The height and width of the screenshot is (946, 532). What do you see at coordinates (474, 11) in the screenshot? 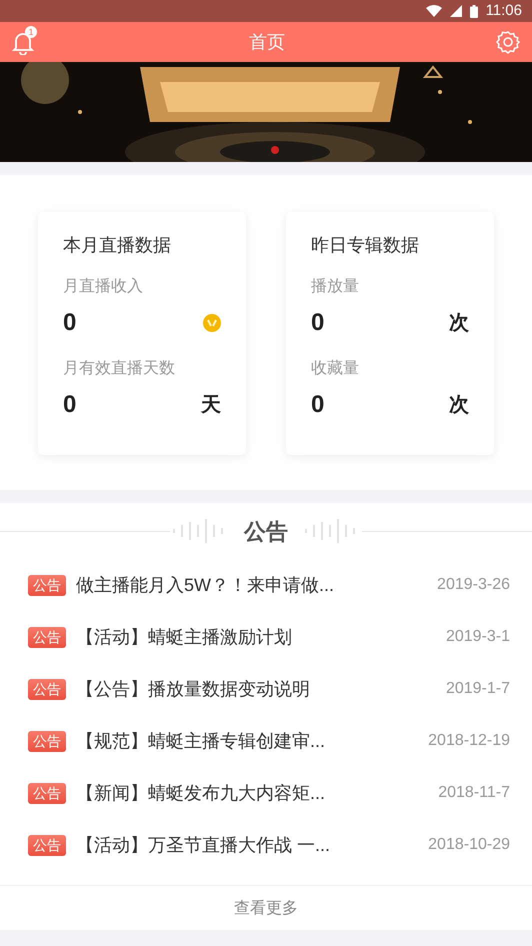
I see `battery-icon` at bounding box center [474, 11].